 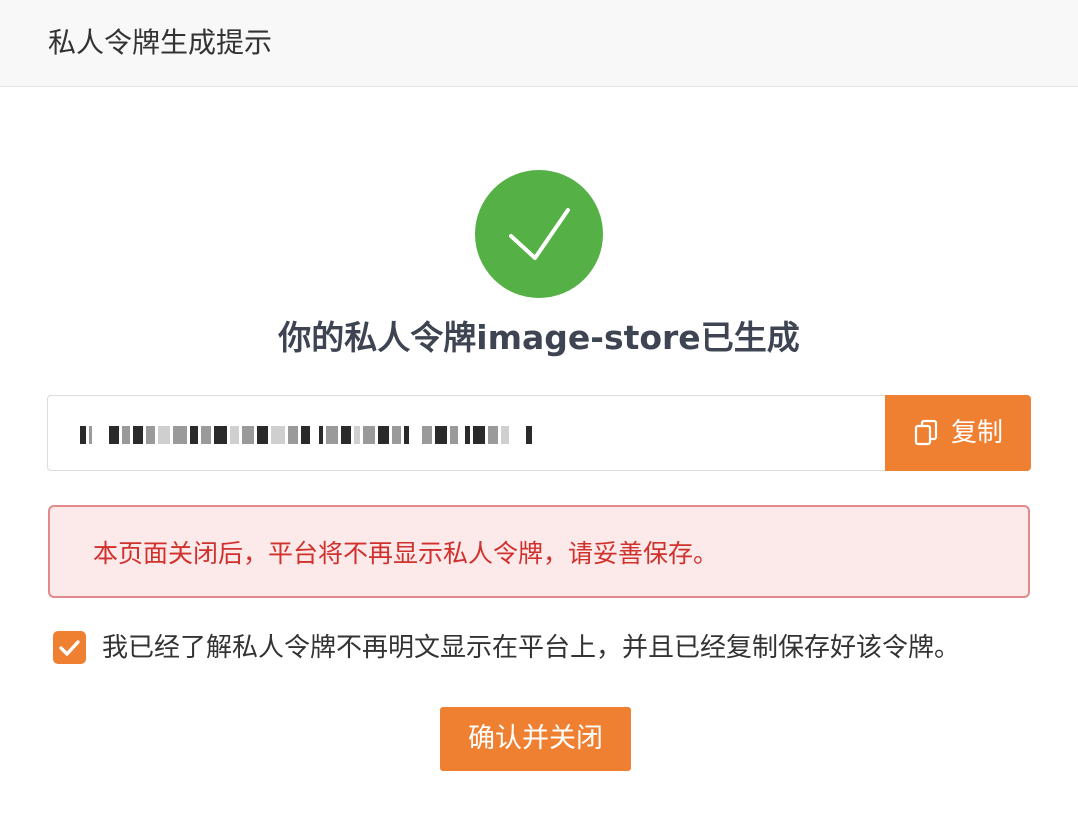 What do you see at coordinates (406, 553) in the screenshot?
I see `warning-text: 本页面关闭后，平台将不再显示私人令牌，请妥善保存。` at bounding box center [406, 553].